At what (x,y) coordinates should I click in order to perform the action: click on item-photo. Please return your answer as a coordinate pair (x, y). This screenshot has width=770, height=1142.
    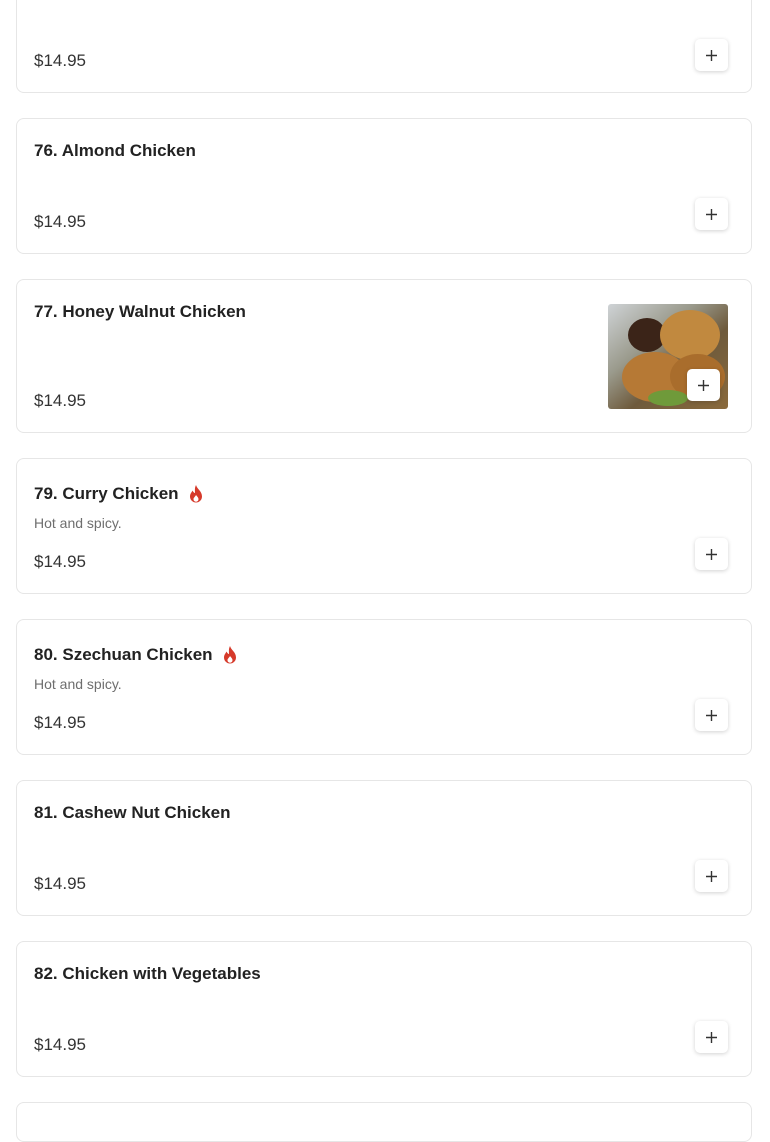
    Looking at the image, I should click on (668, 356).